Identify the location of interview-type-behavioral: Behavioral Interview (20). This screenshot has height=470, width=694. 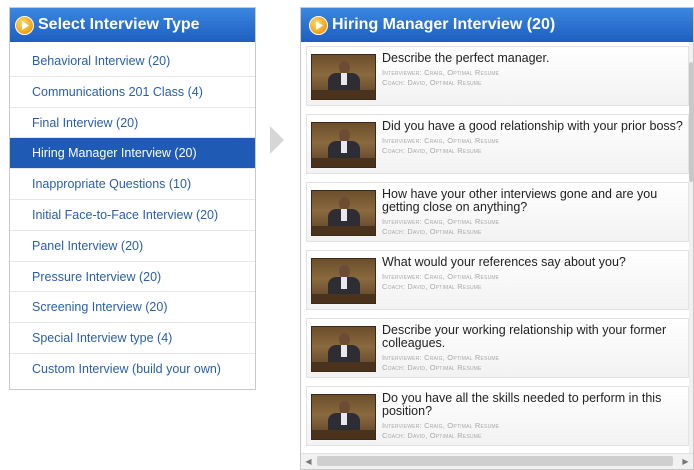
(132, 61).